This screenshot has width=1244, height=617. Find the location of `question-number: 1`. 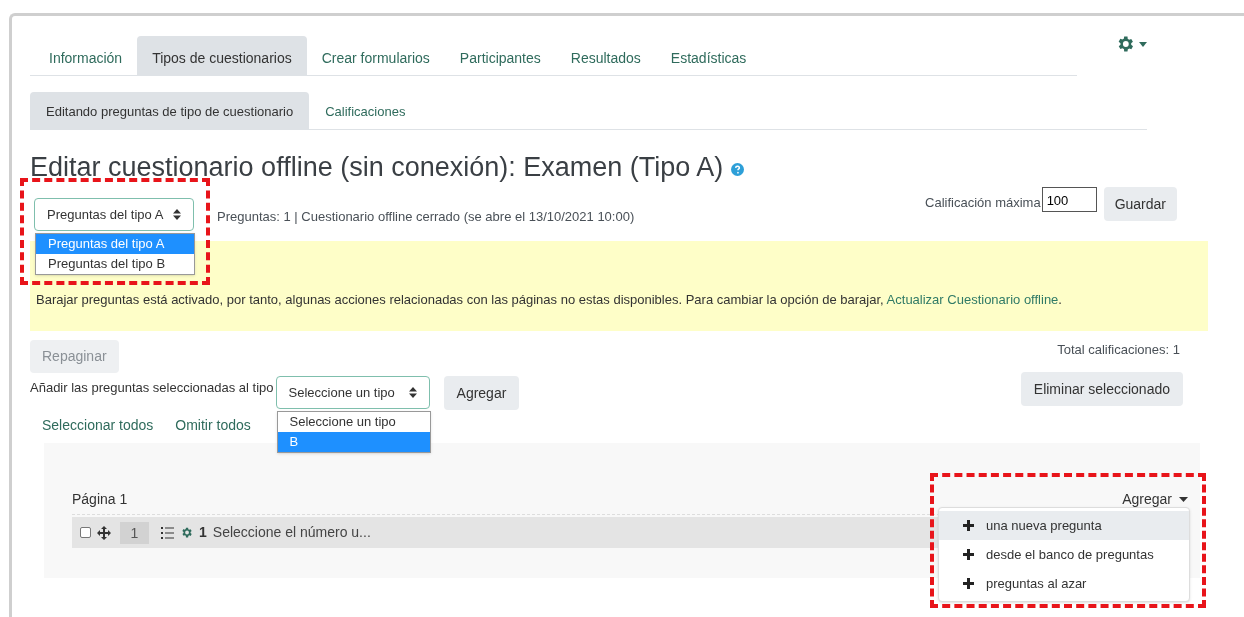

question-number: 1 is located at coordinates (203, 532).